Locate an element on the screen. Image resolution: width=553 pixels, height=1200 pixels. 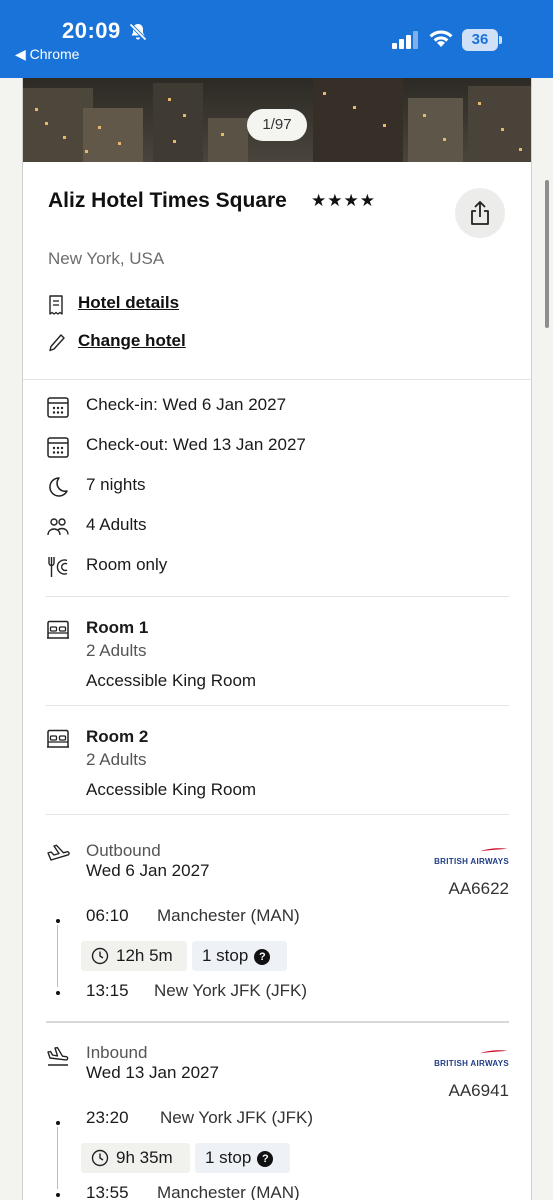
depart-airport: New York JFK (JFK) is located at coordinates (237, 1117).